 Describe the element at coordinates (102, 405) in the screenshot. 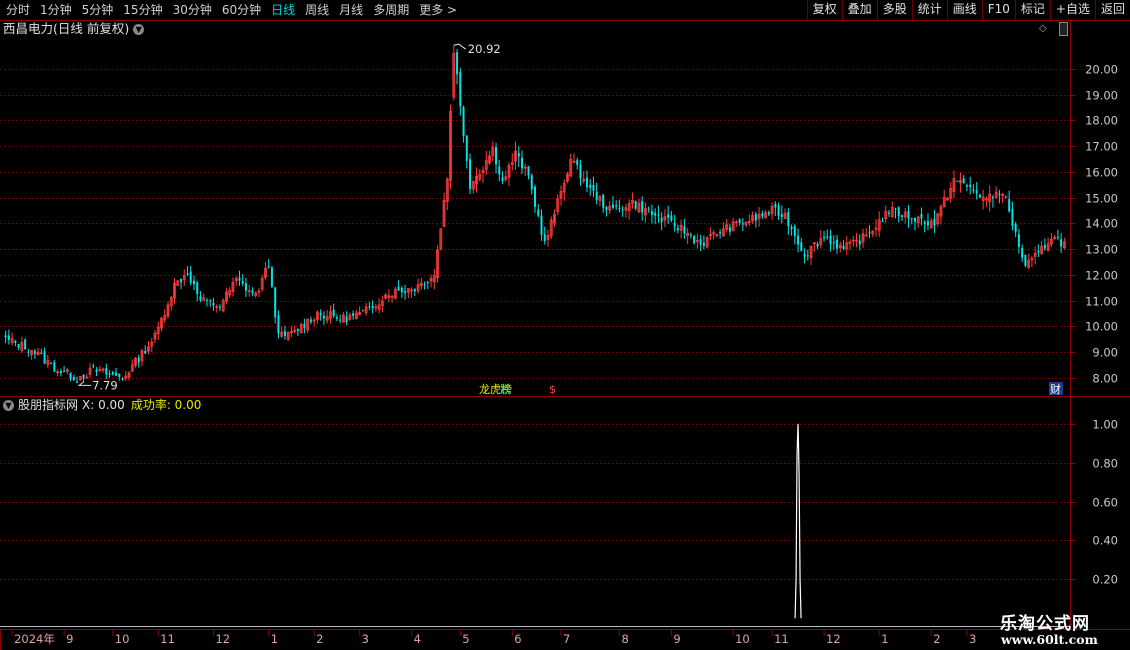

I see `indicator-title: ▼ 股朋指标网 X: 0.00 成功率: 0.00` at that location.